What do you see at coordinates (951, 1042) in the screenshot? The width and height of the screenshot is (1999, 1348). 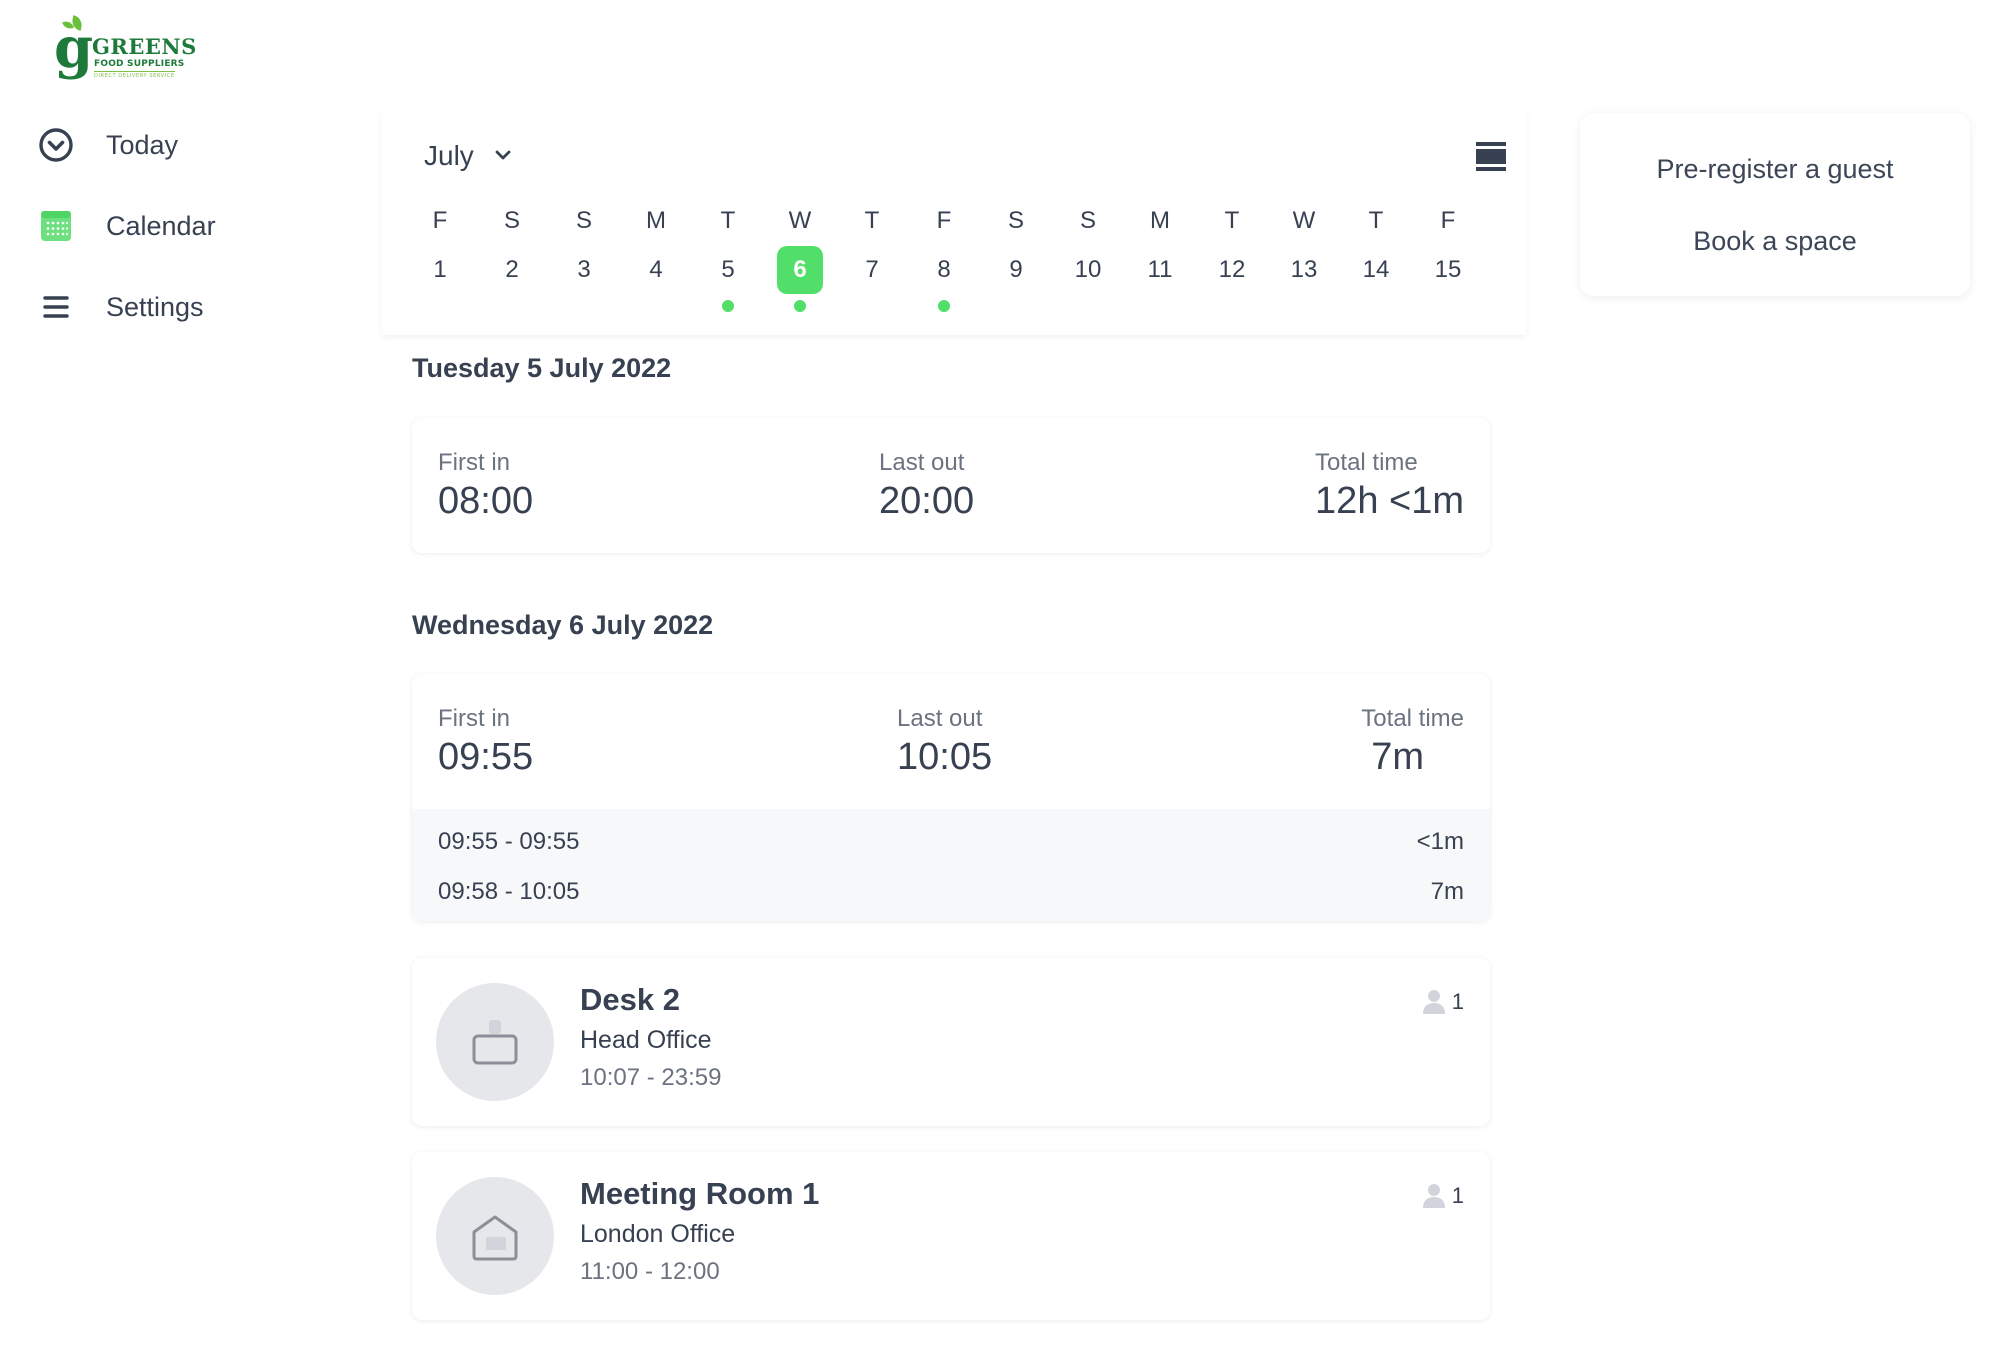 I see `booking-card: Desk 2 Head Office 10:07 - 23:59 1` at bounding box center [951, 1042].